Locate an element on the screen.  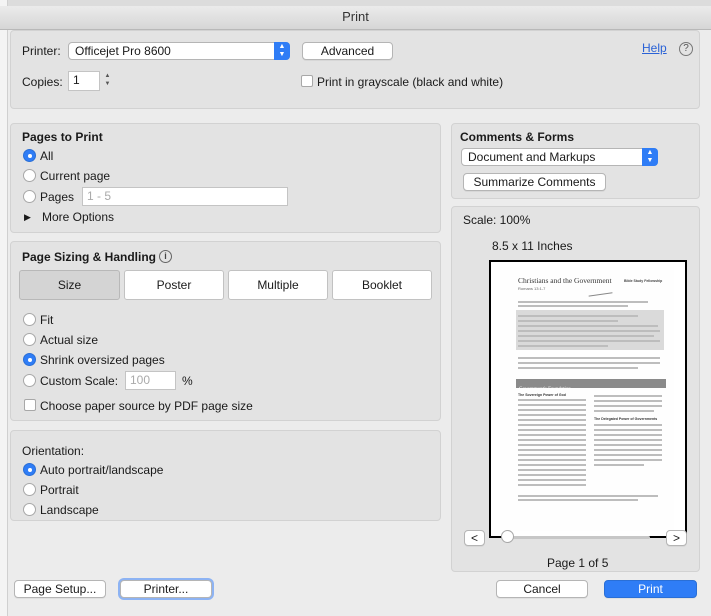
doc-subtitle: Romans 13:1-7 is located at coordinates (532, 288).